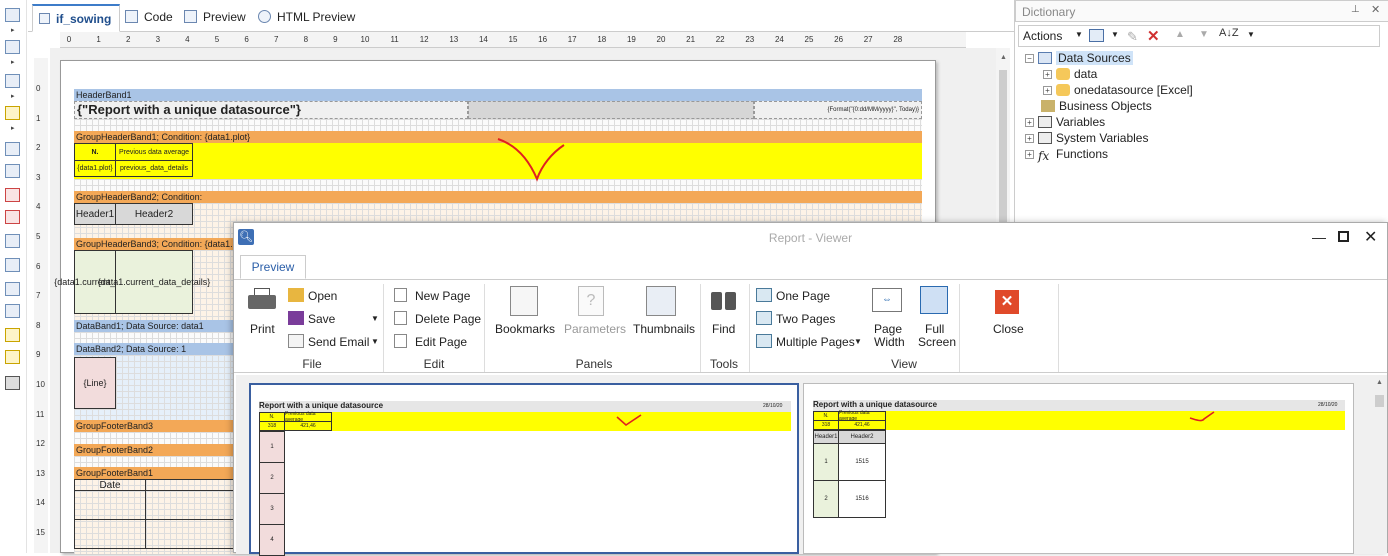 The image size is (1388, 556). What do you see at coordinates (149, 17) in the screenshot?
I see `tab-code: Code` at bounding box center [149, 17].